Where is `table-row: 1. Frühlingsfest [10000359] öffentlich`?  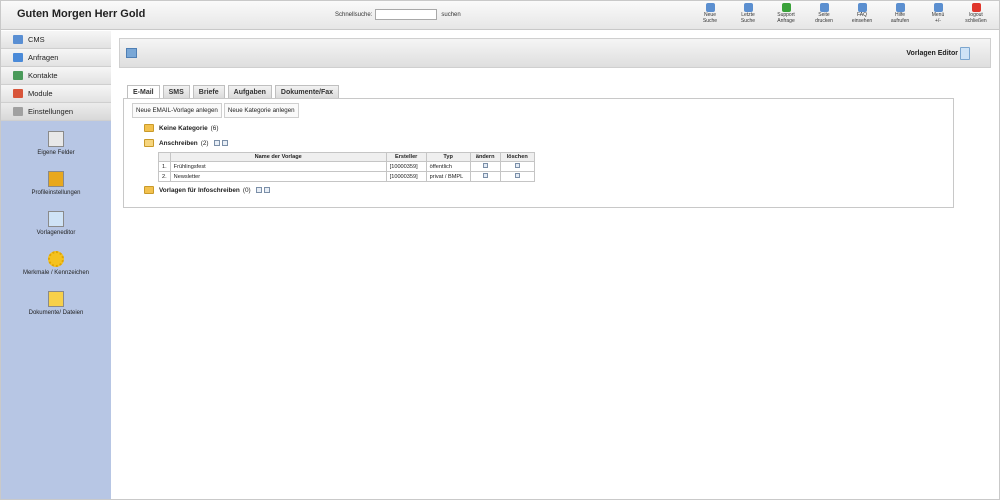
table-row: 1. Frühlingsfest [10000359] öffentlich is located at coordinates (346, 166).